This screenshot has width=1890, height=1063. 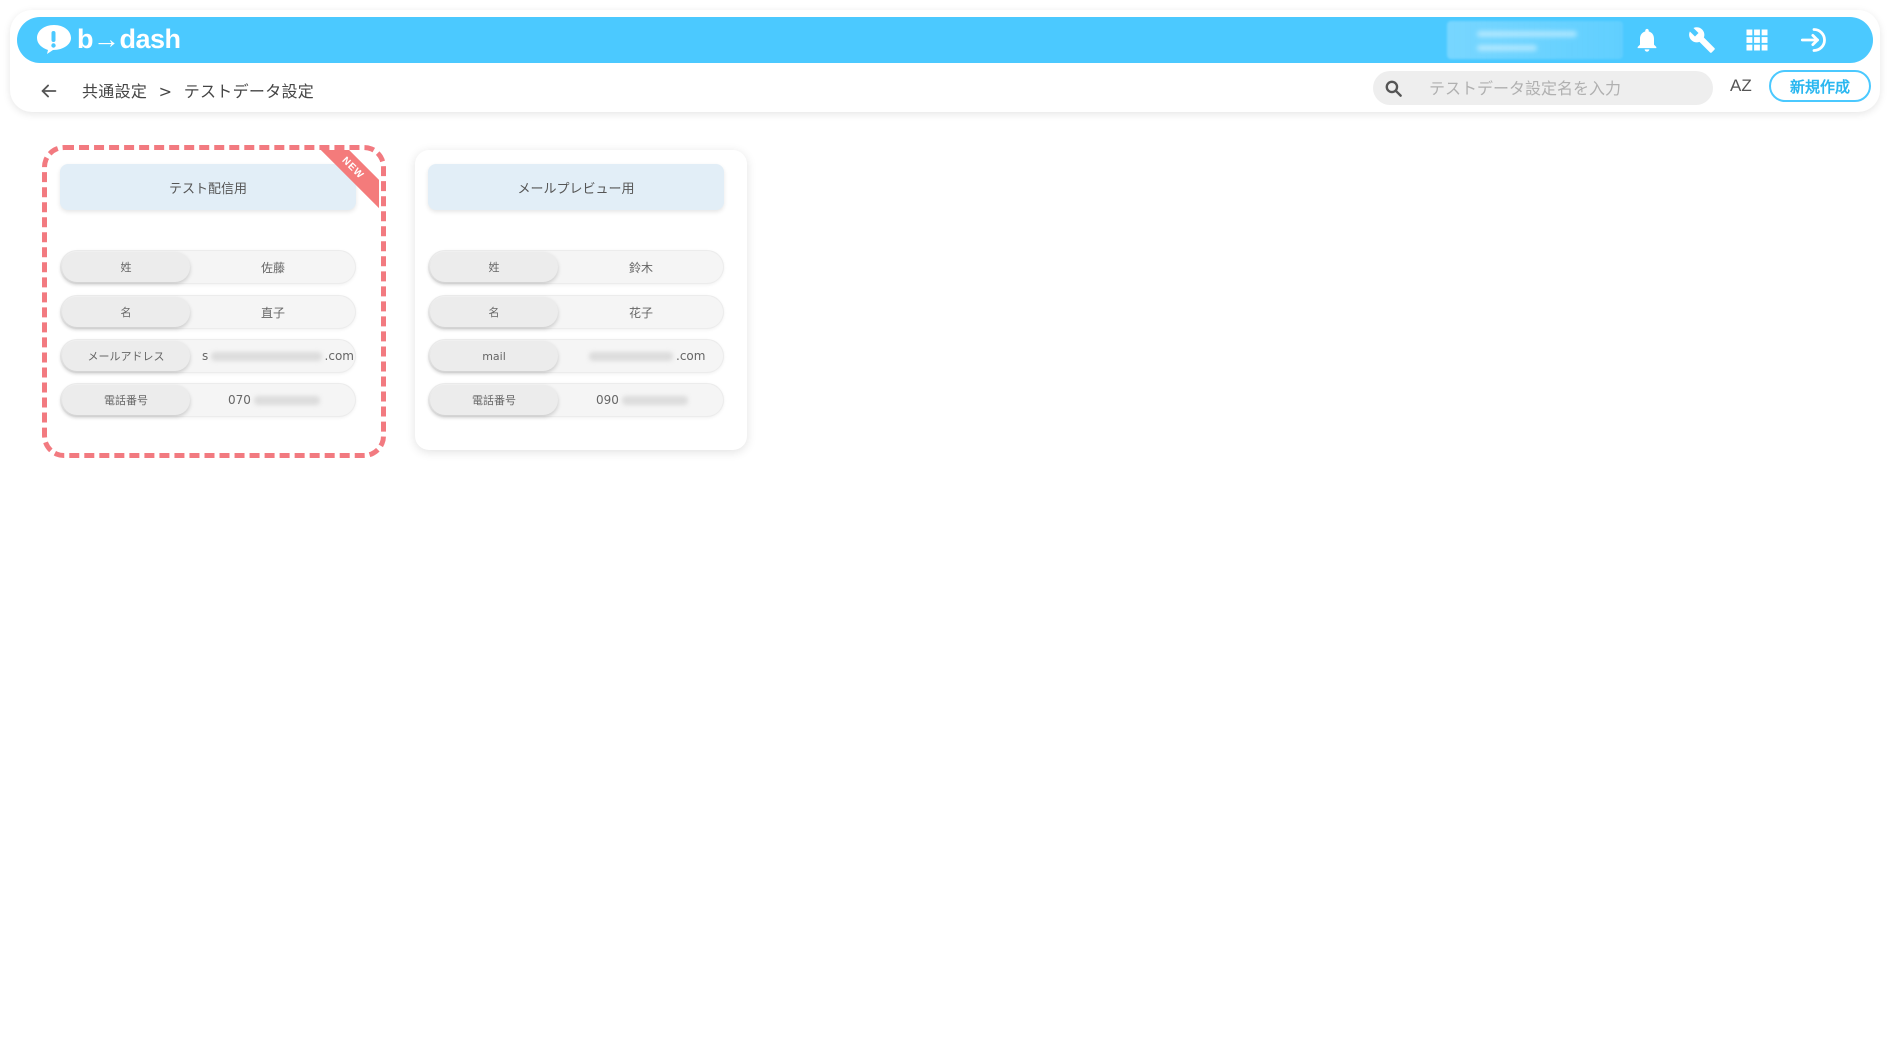 I want to click on logo: b→dash, so click(x=108, y=39).